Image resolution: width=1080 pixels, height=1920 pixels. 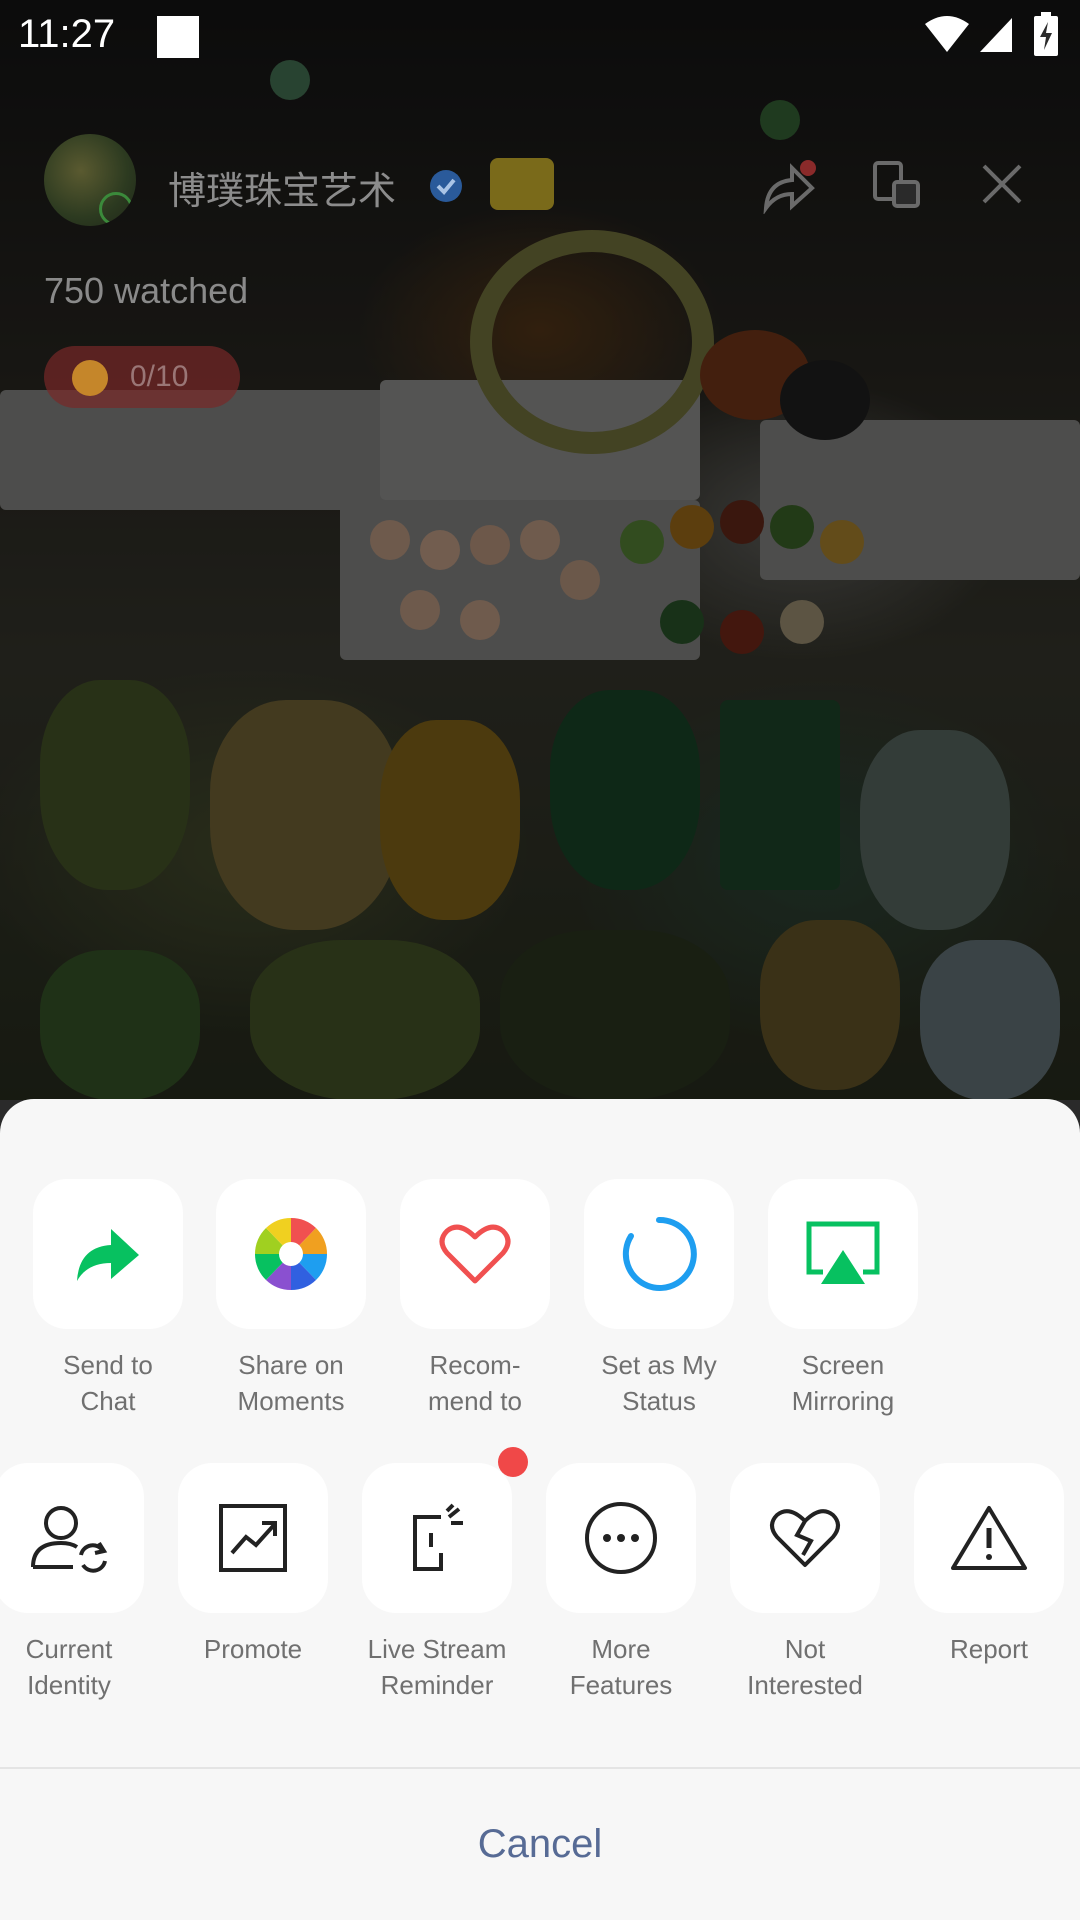 I want to click on identity-switch-icon, so click(x=69, y=1539).